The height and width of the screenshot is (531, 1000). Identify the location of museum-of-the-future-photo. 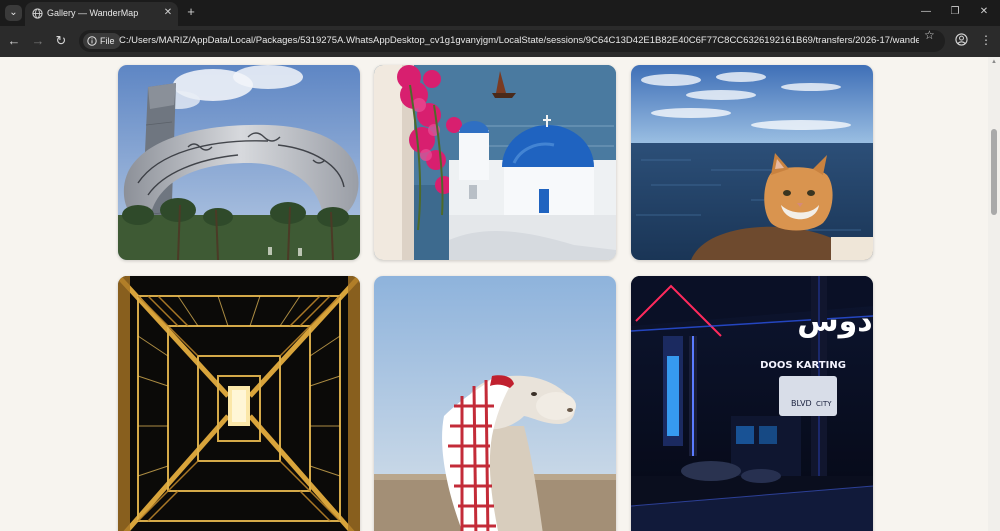
(239, 162).